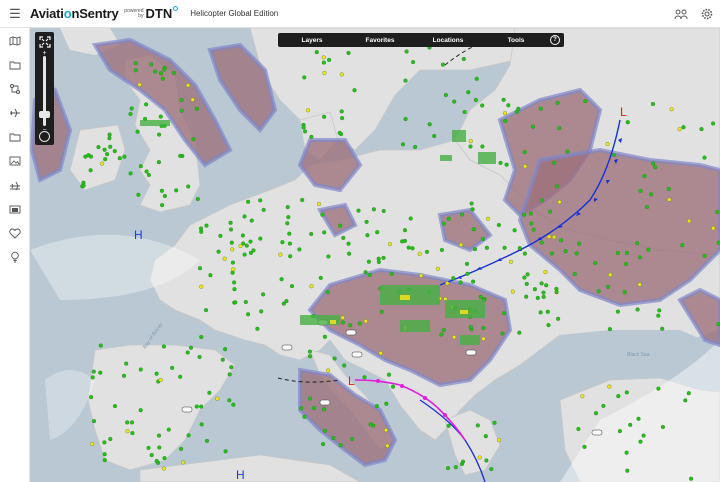 The image size is (720, 482). Describe the element at coordinates (707, 14) in the screenshot. I see `settings-gear-icon` at that location.